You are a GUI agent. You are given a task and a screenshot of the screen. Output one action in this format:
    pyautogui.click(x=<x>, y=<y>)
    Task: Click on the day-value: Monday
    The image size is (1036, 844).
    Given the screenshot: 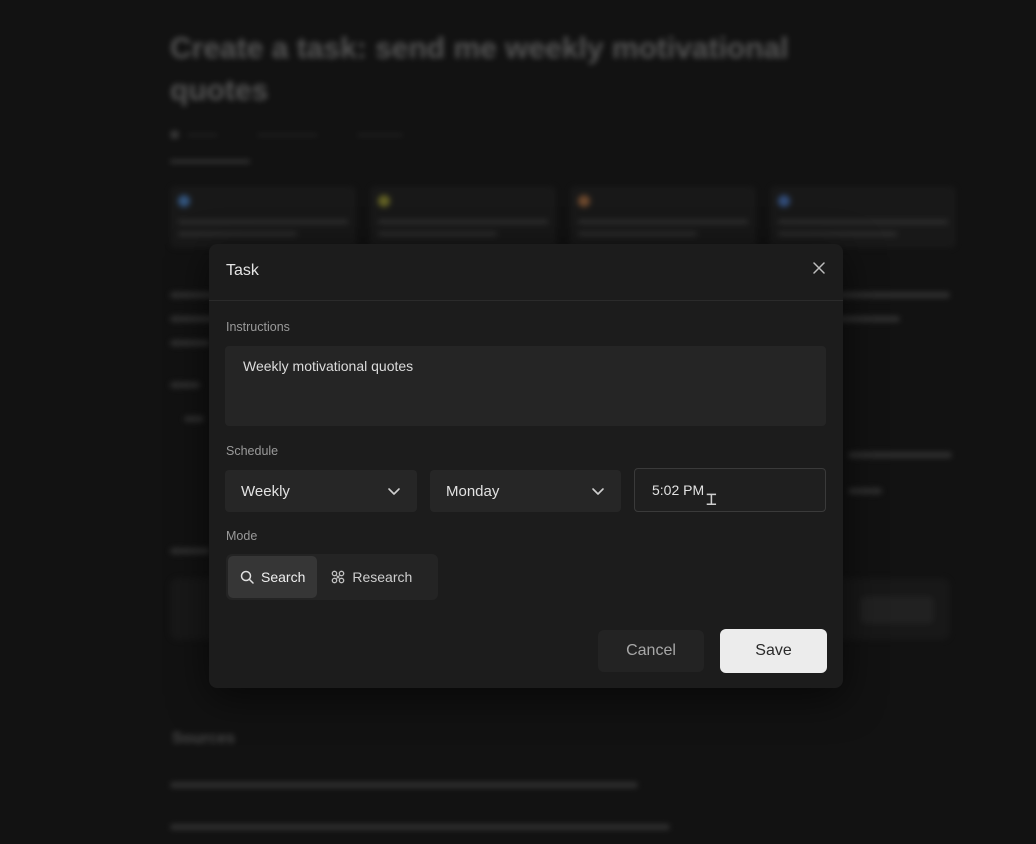 What is the action you would take?
    pyautogui.click(x=473, y=491)
    